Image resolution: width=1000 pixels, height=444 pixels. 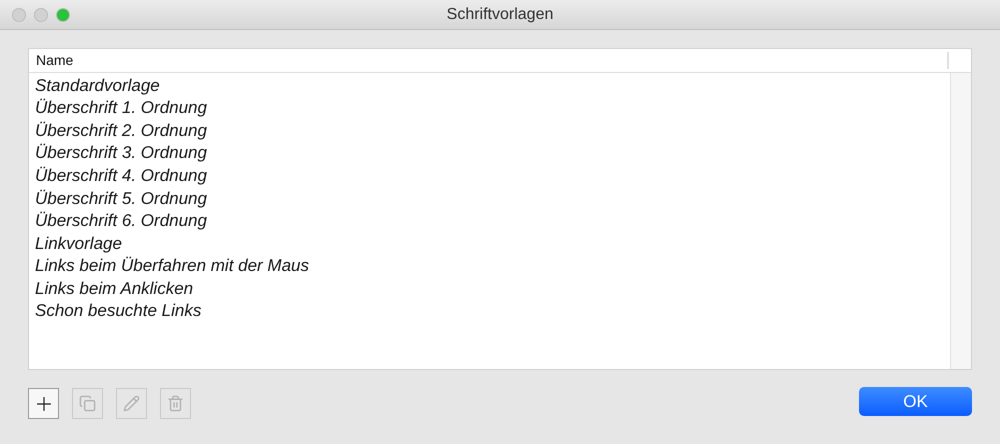 I want to click on ok-button: OK, so click(x=915, y=401).